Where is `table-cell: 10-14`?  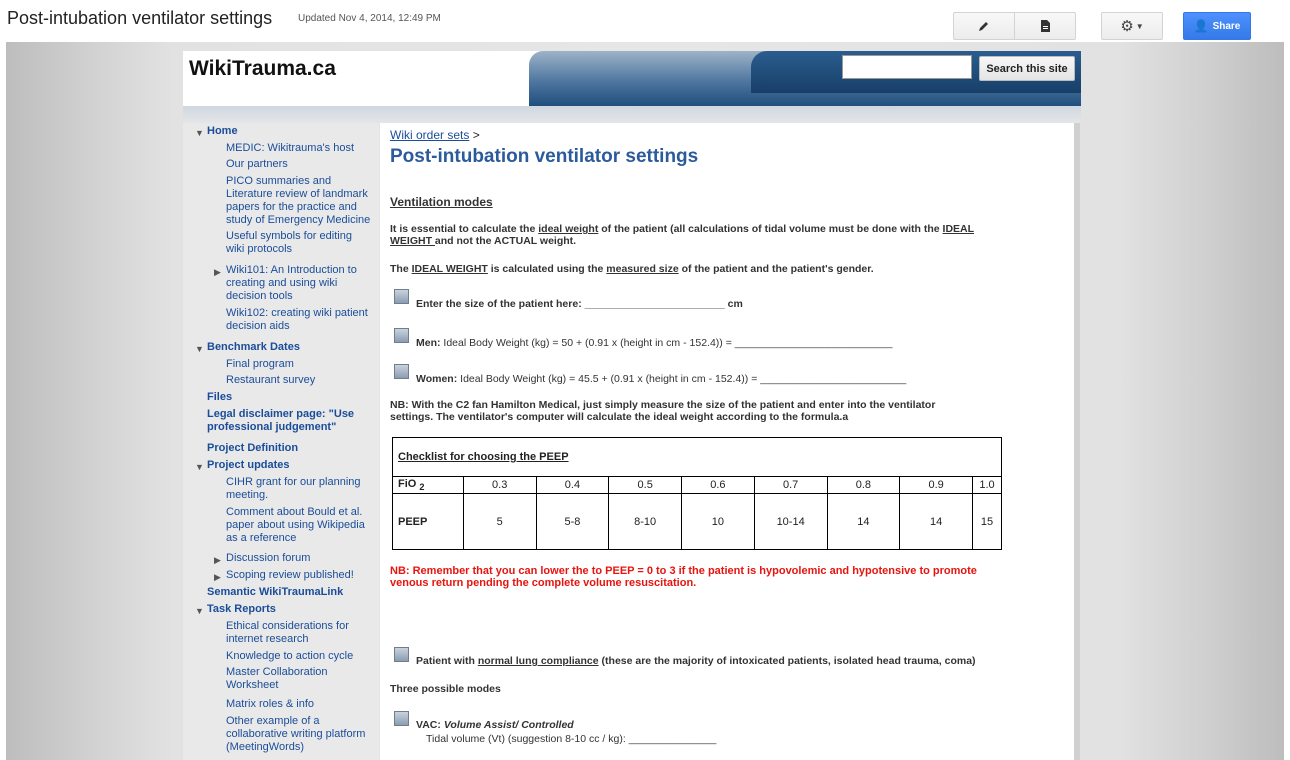
table-cell: 10-14 is located at coordinates (790, 521).